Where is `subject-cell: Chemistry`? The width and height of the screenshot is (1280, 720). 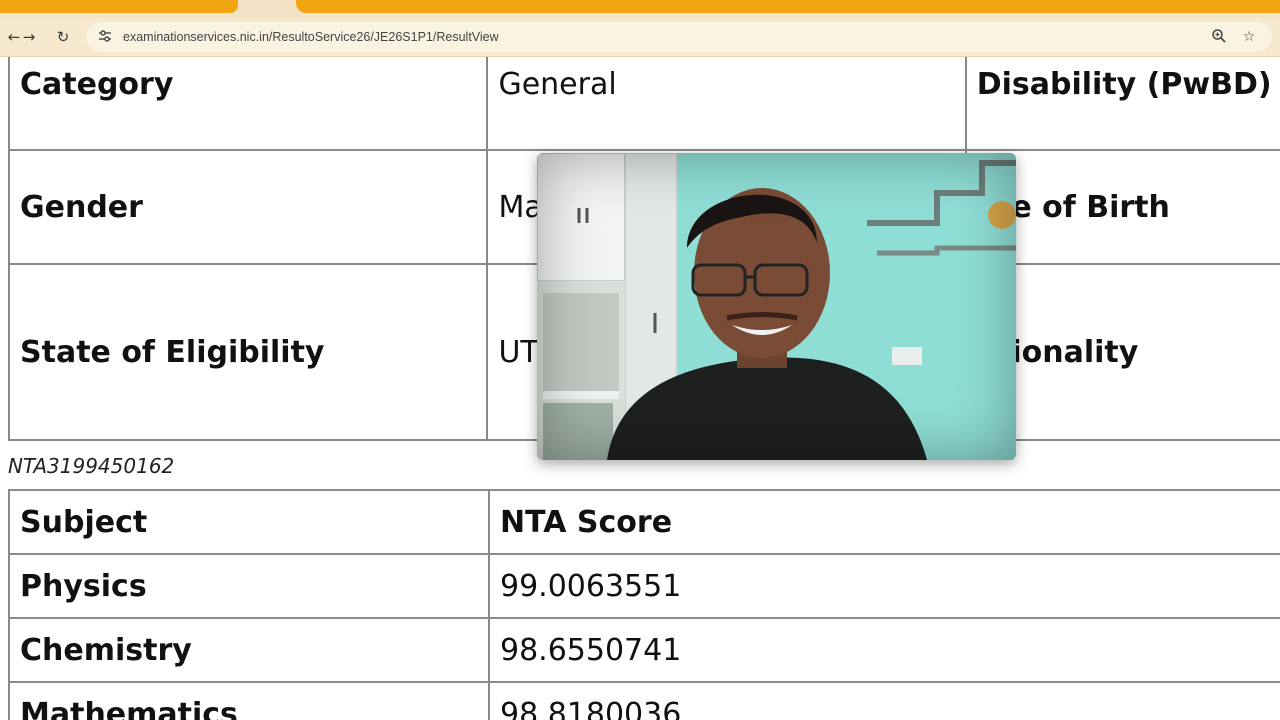
subject-cell: Chemistry is located at coordinates (249, 650).